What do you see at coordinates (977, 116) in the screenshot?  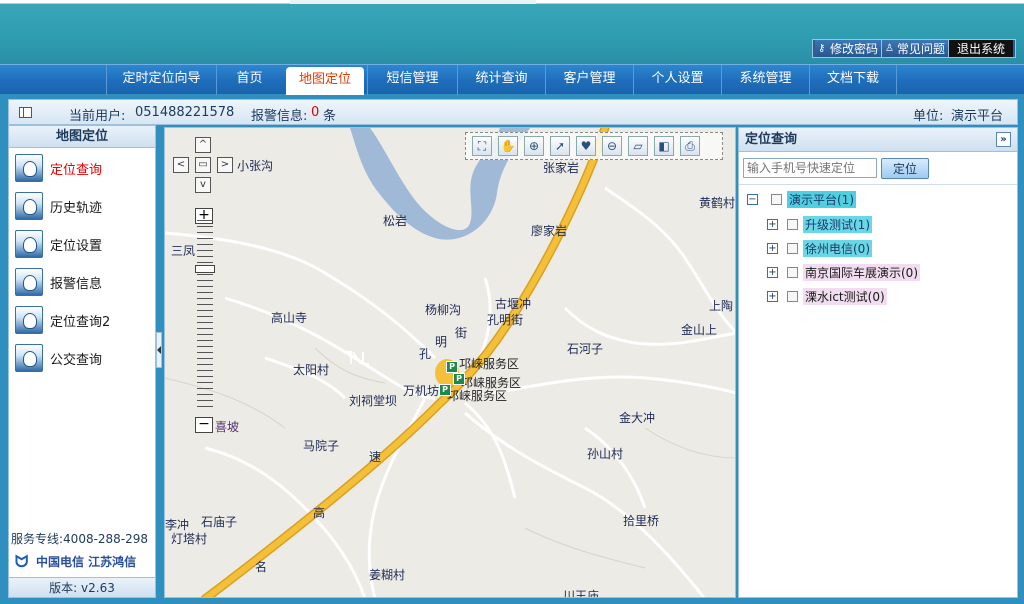 I see `unit-name: 演示平台` at bounding box center [977, 116].